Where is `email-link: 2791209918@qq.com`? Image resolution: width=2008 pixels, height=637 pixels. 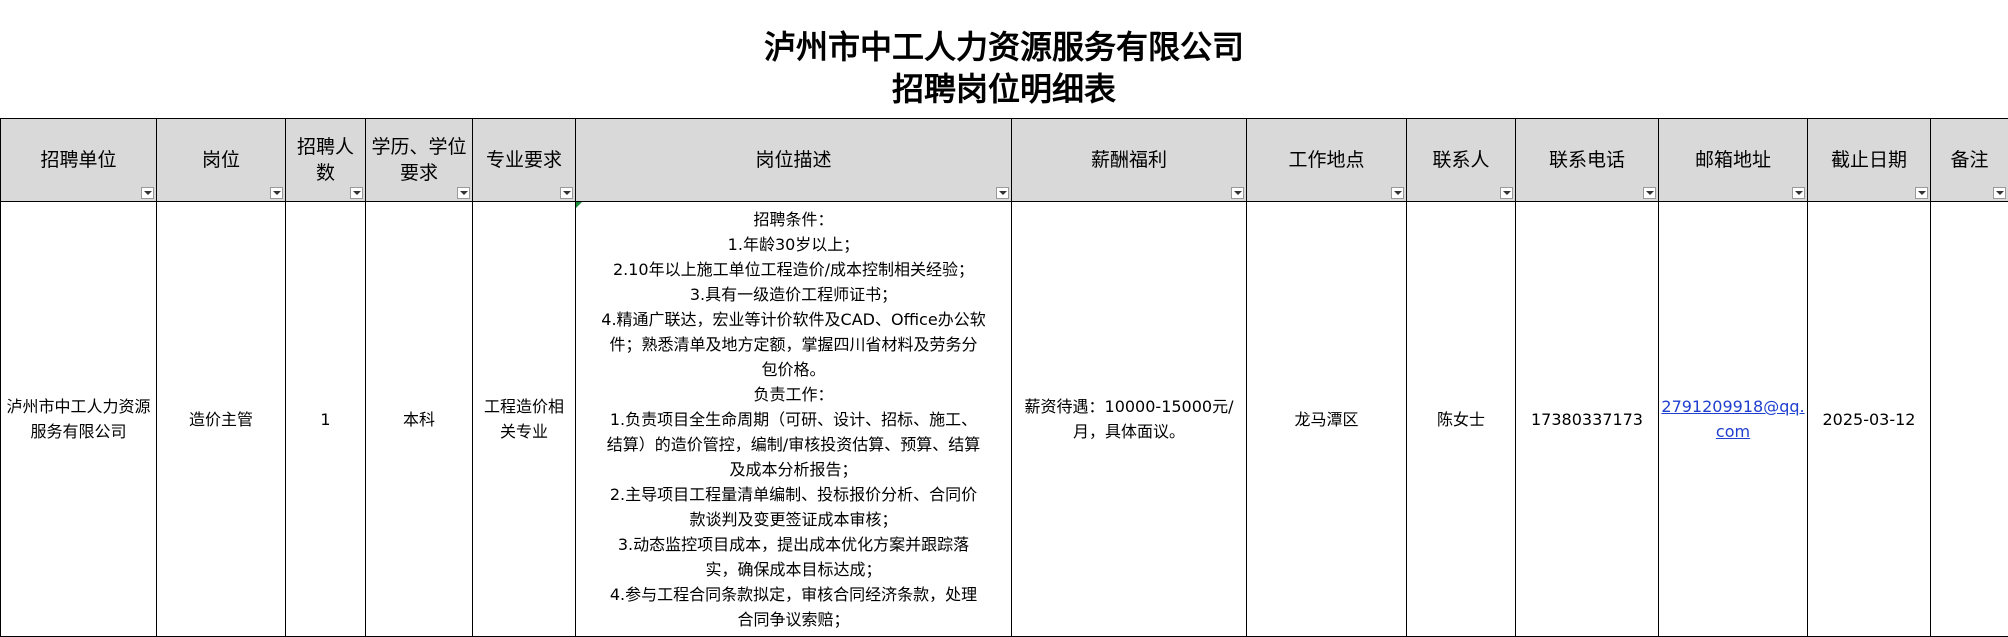 email-link: 2791209918@qq.com is located at coordinates (1732, 419).